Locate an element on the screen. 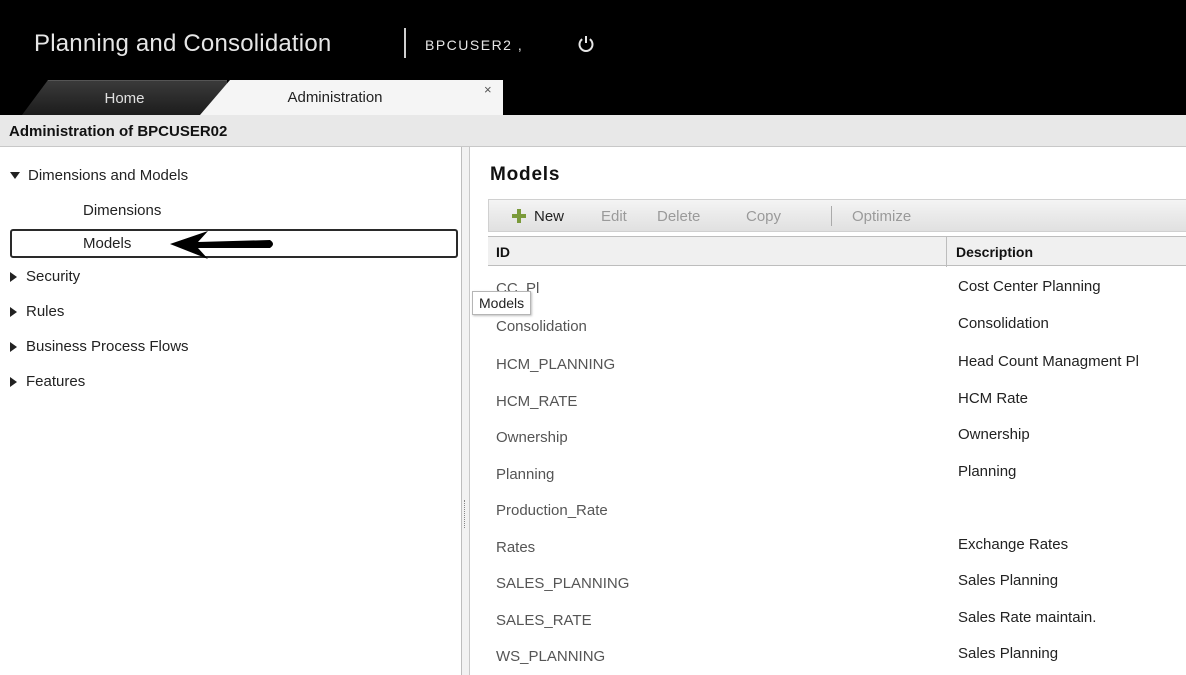 The height and width of the screenshot is (675, 1186). table-row: HCM_RATE HCM Rate is located at coordinates (837, 401).